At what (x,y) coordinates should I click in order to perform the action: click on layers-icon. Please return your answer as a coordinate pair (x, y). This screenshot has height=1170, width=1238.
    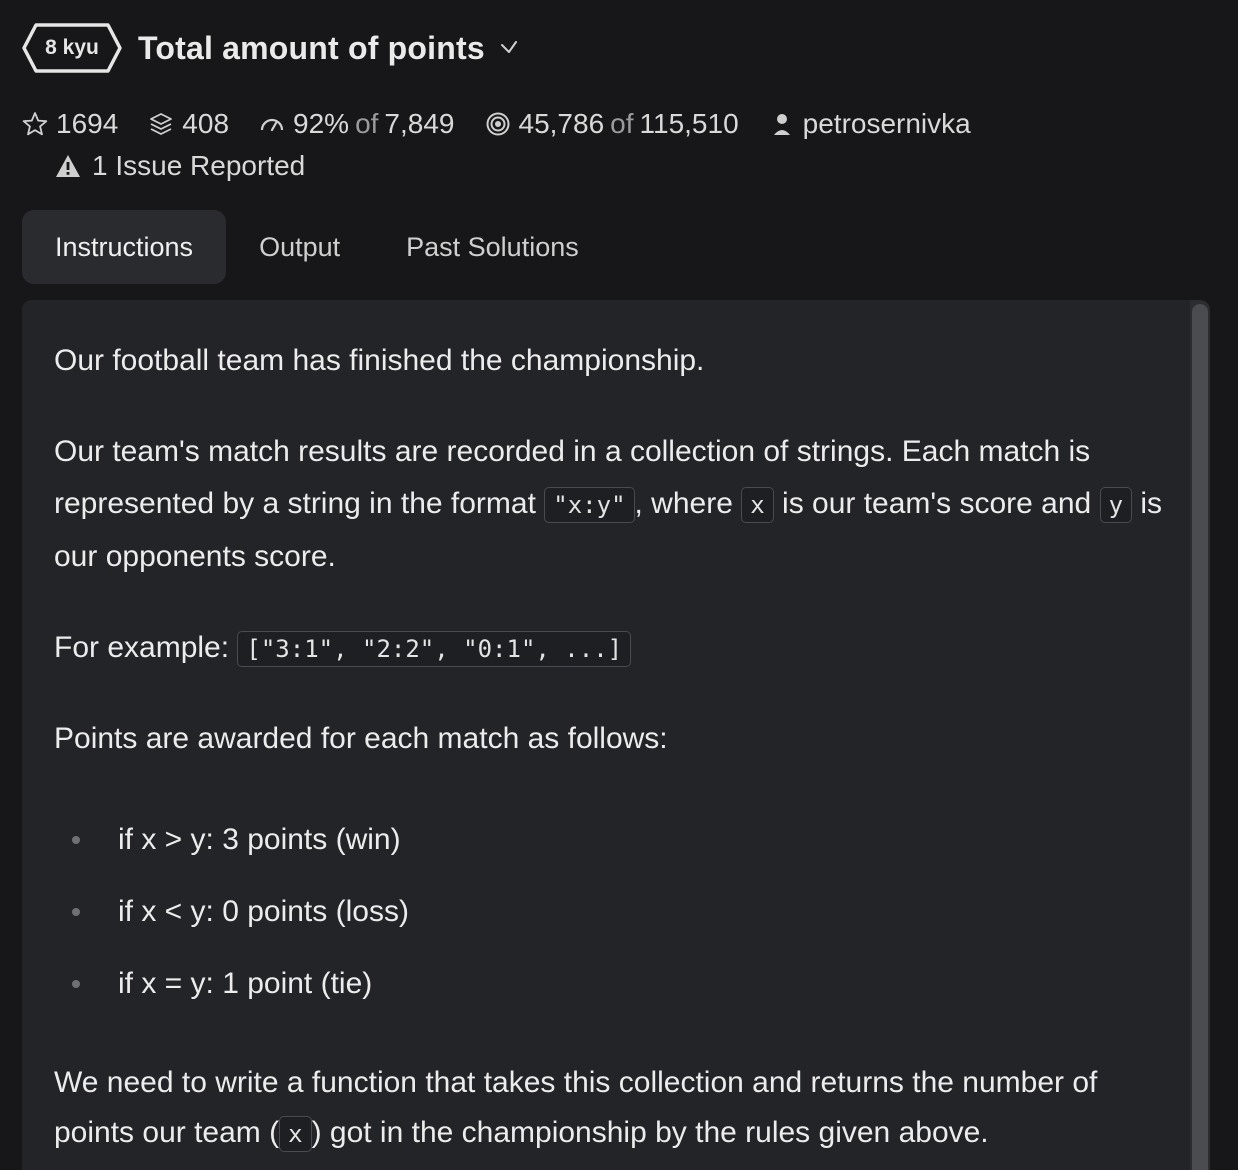
    Looking at the image, I should click on (161, 124).